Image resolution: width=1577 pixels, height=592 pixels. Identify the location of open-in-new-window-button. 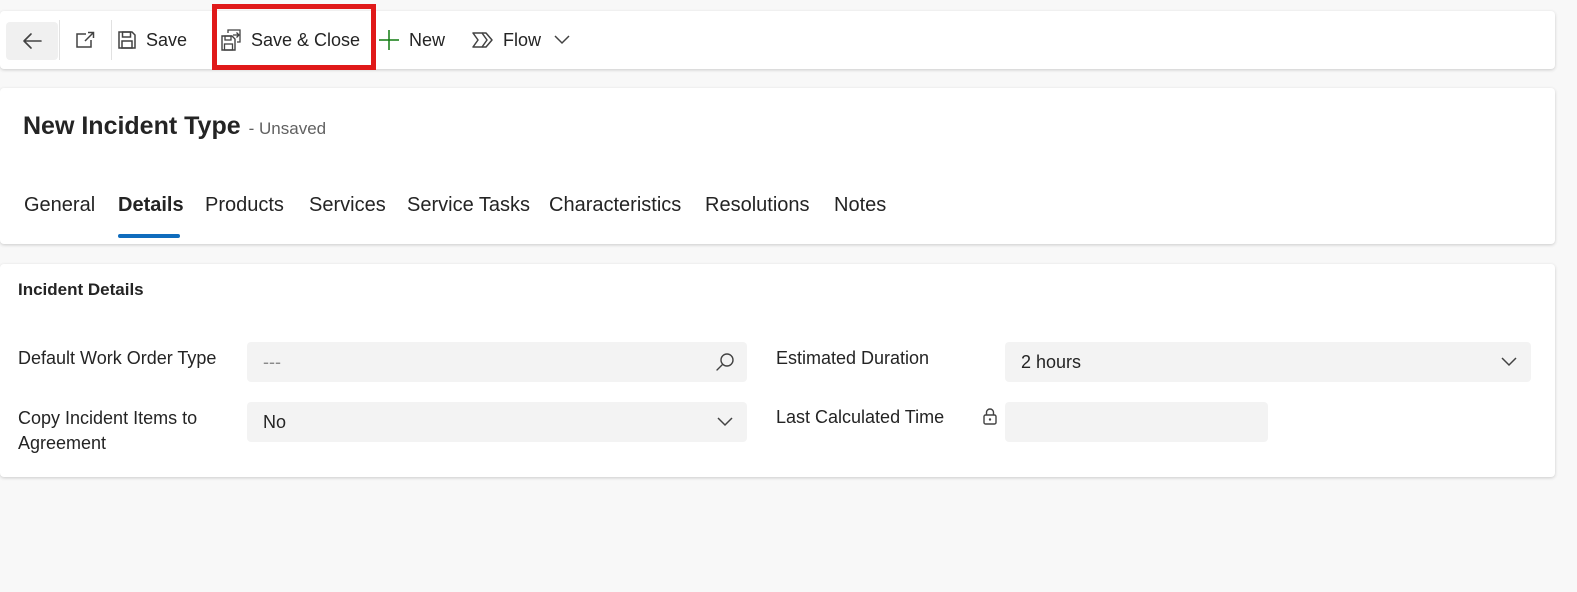
(85, 40).